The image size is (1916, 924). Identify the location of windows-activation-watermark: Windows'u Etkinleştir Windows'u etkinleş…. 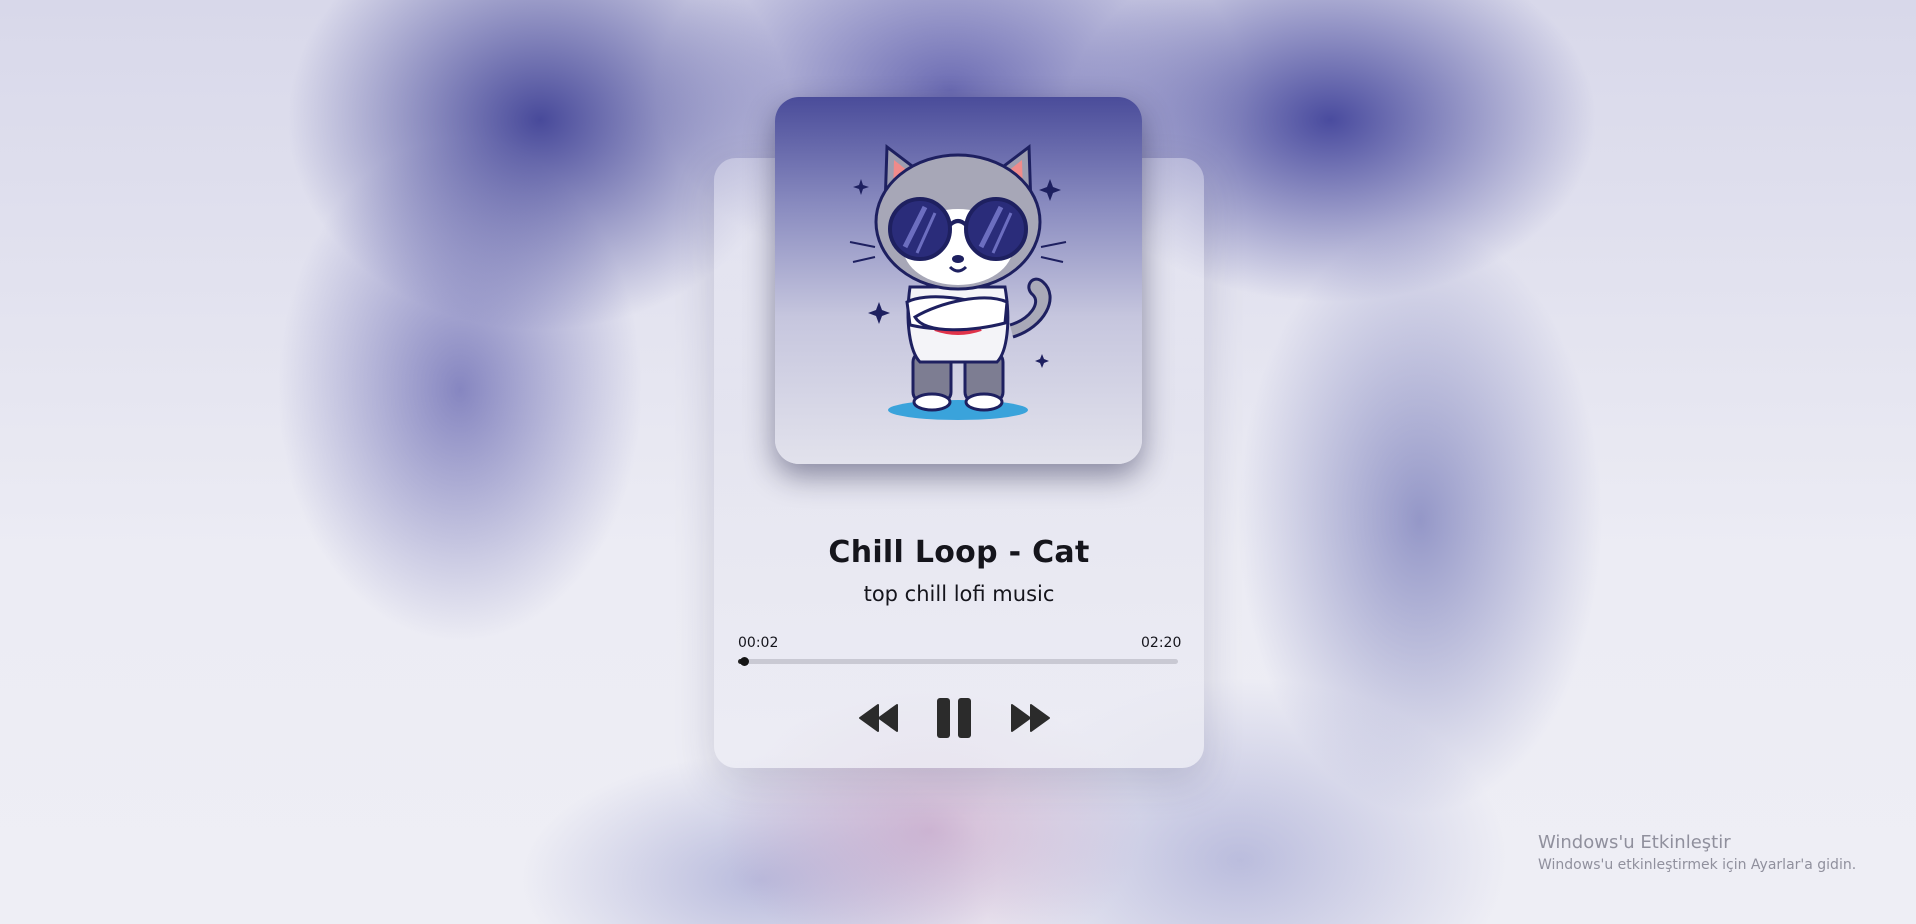
(1697, 852).